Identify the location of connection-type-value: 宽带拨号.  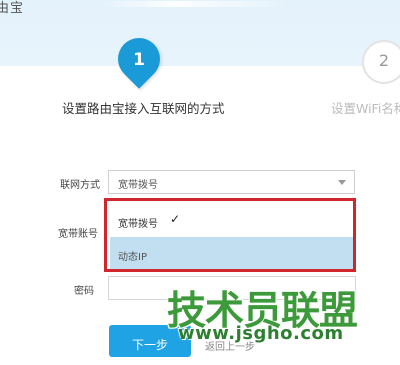
(138, 185).